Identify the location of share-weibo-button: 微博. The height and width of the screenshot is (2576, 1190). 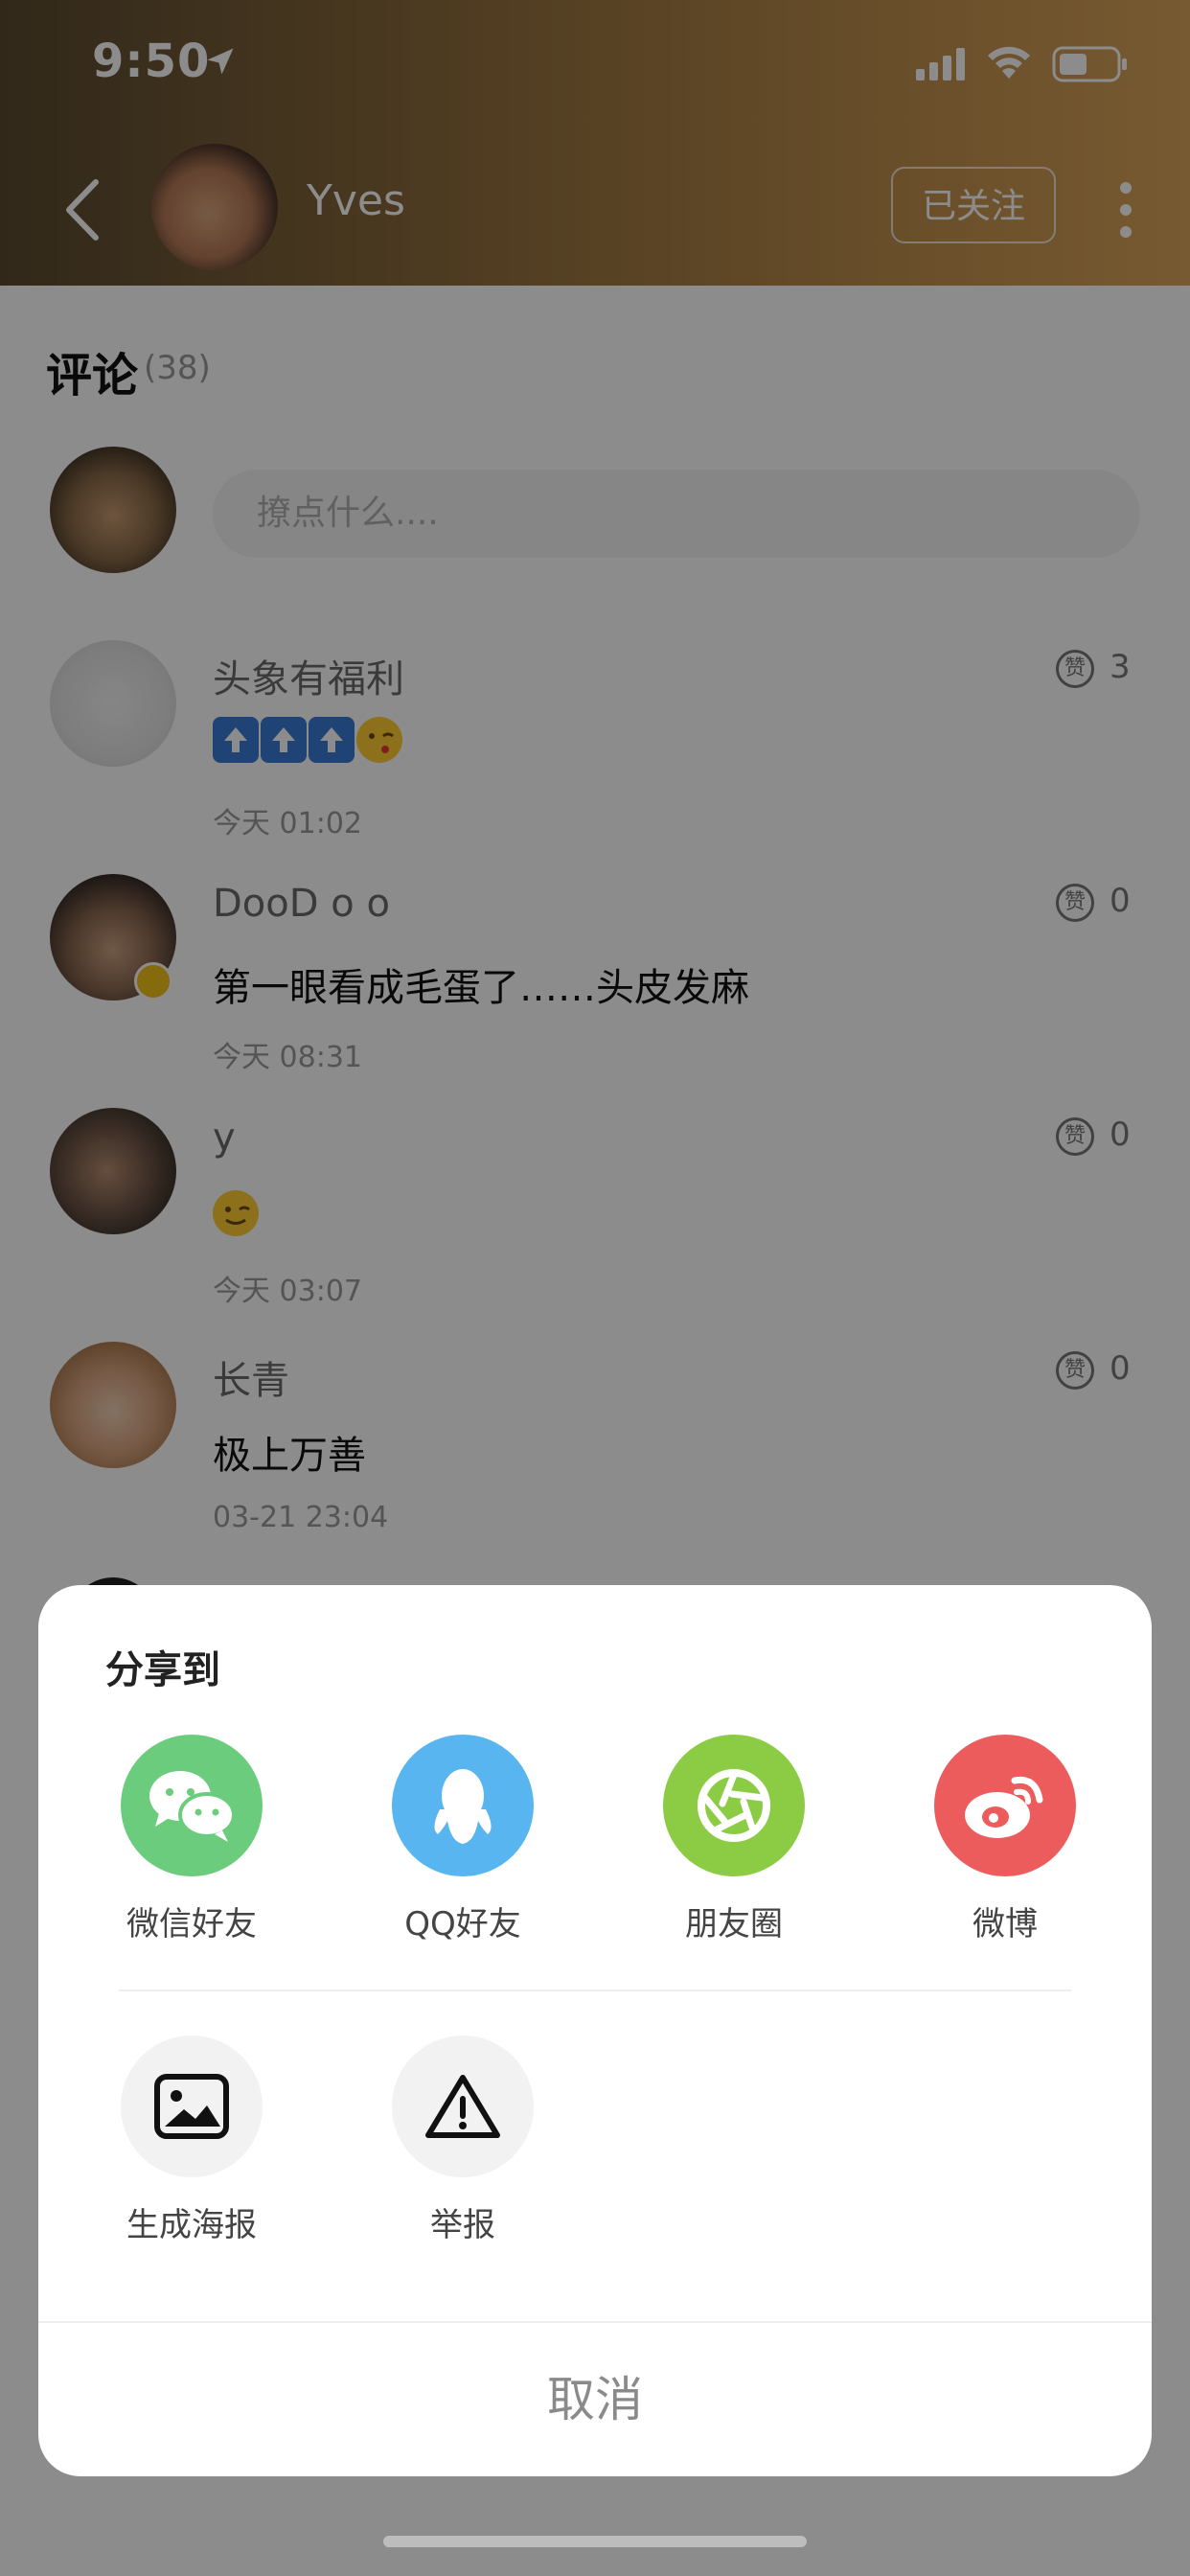
(1005, 1840).